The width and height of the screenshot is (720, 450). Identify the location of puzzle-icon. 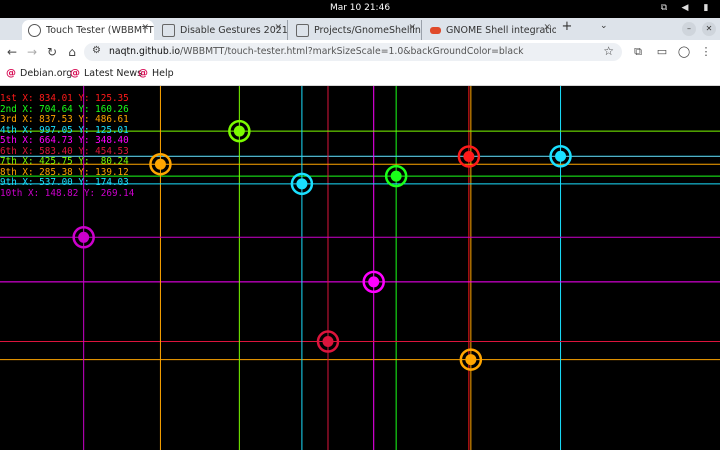
(168, 30).